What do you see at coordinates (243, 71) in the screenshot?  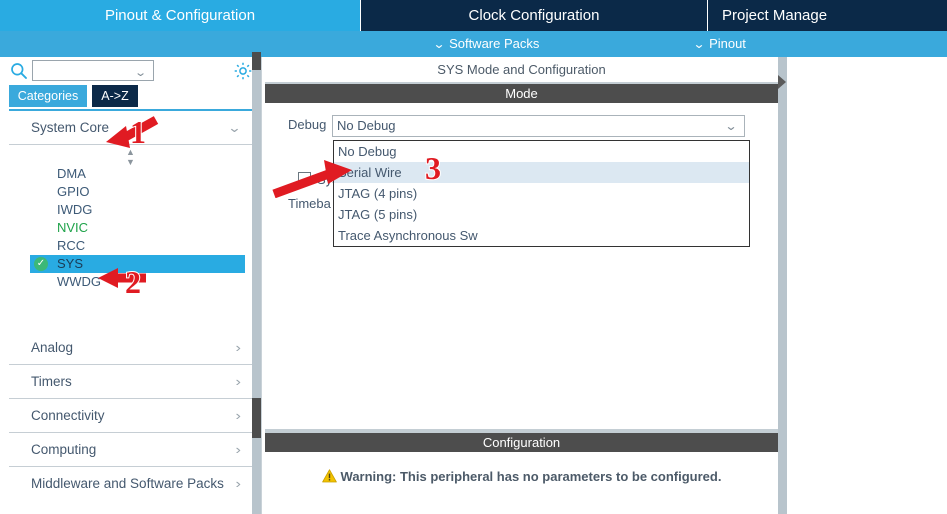 I see `gear-icon` at bounding box center [243, 71].